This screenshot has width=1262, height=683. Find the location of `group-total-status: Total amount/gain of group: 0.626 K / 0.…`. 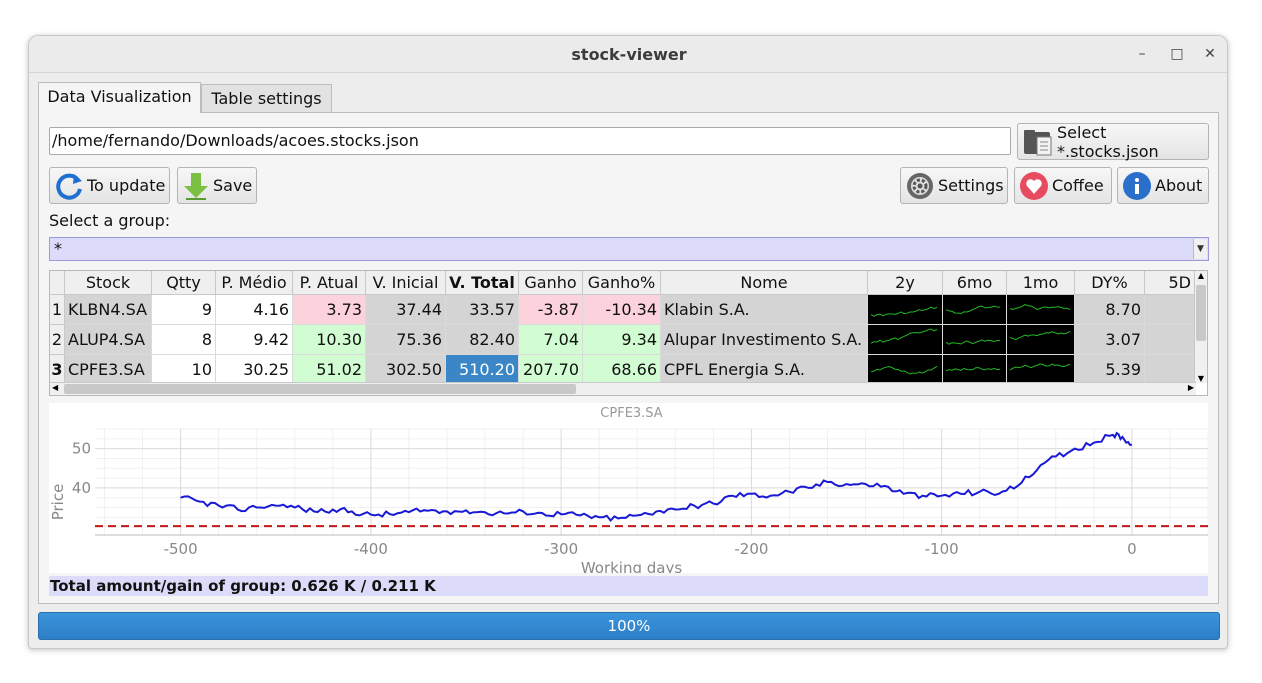

group-total-status: Total amount/gain of group: 0.626 K / 0.… is located at coordinates (628, 586).